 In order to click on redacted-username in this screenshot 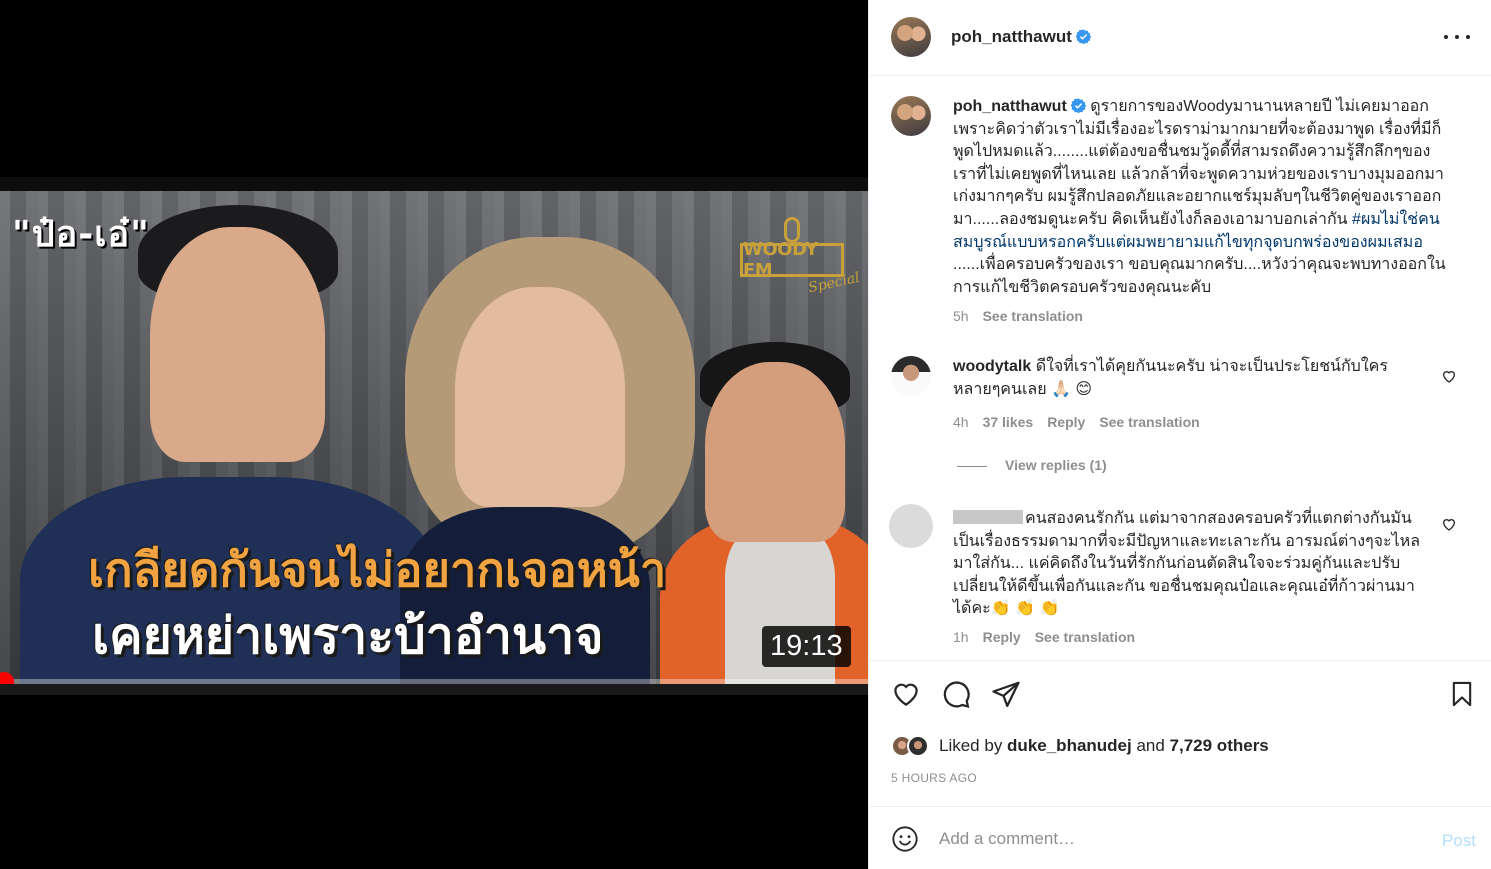, I will do `click(988, 517)`.